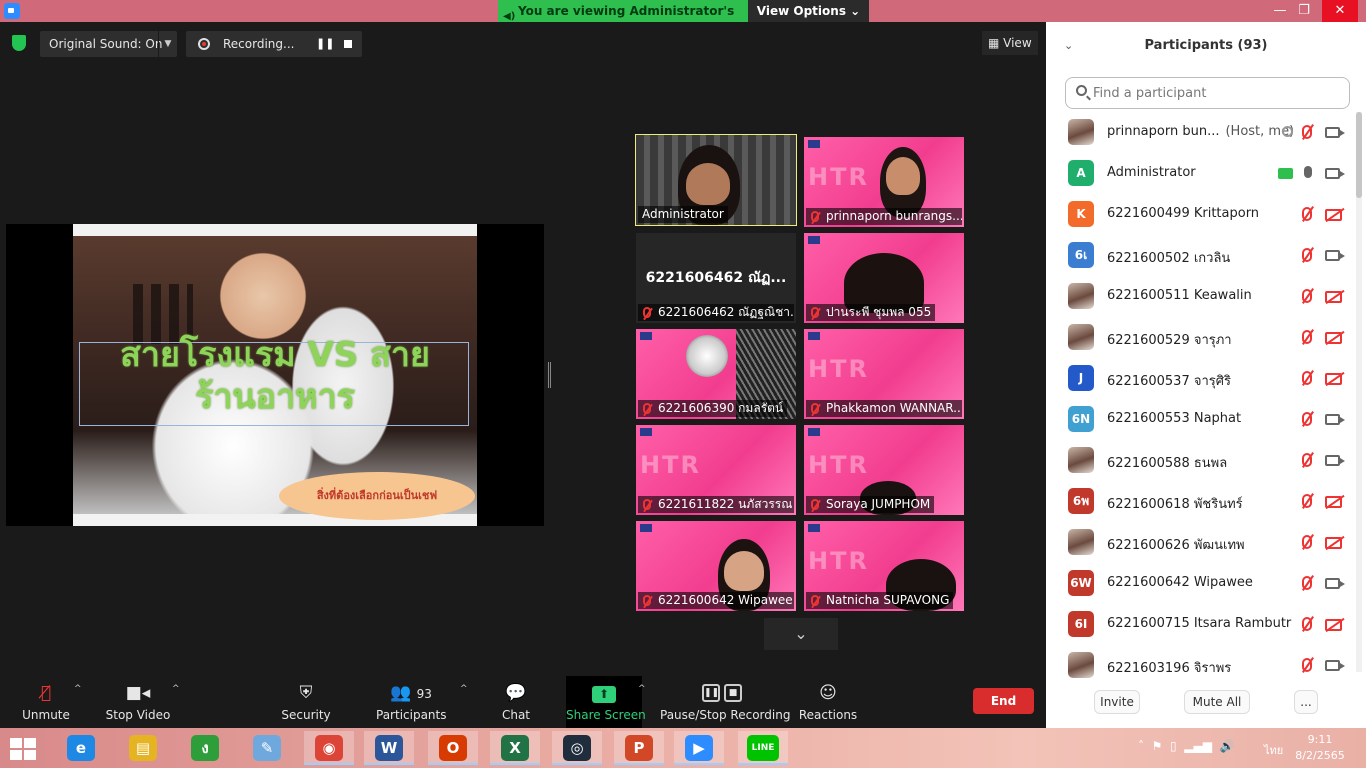 Image resolution: width=1366 pixels, height=768 pixels. What do you see at coordinates (138, 702) in the screenshot?
I see `stop-video-button: ■◂ Stop Video` at bounding box center [138, 702].